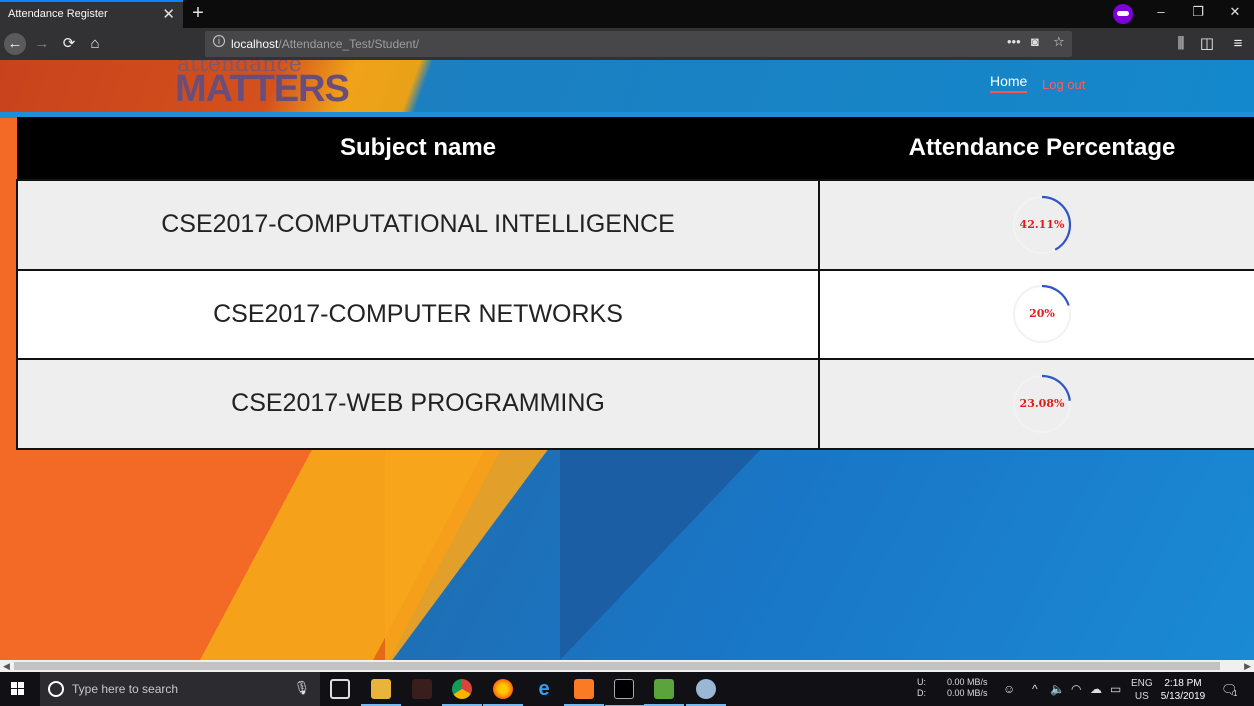  What do you see at coordinates (664, 692) in the screenshot?
I see `notepad-icon` at bounding box center [664, 692].